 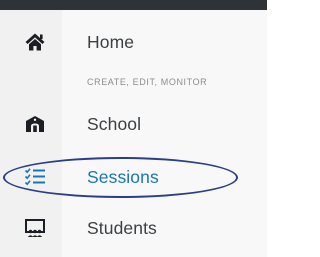 I want to click on sidebar-item-home: Home, so click(x=133, y=42).